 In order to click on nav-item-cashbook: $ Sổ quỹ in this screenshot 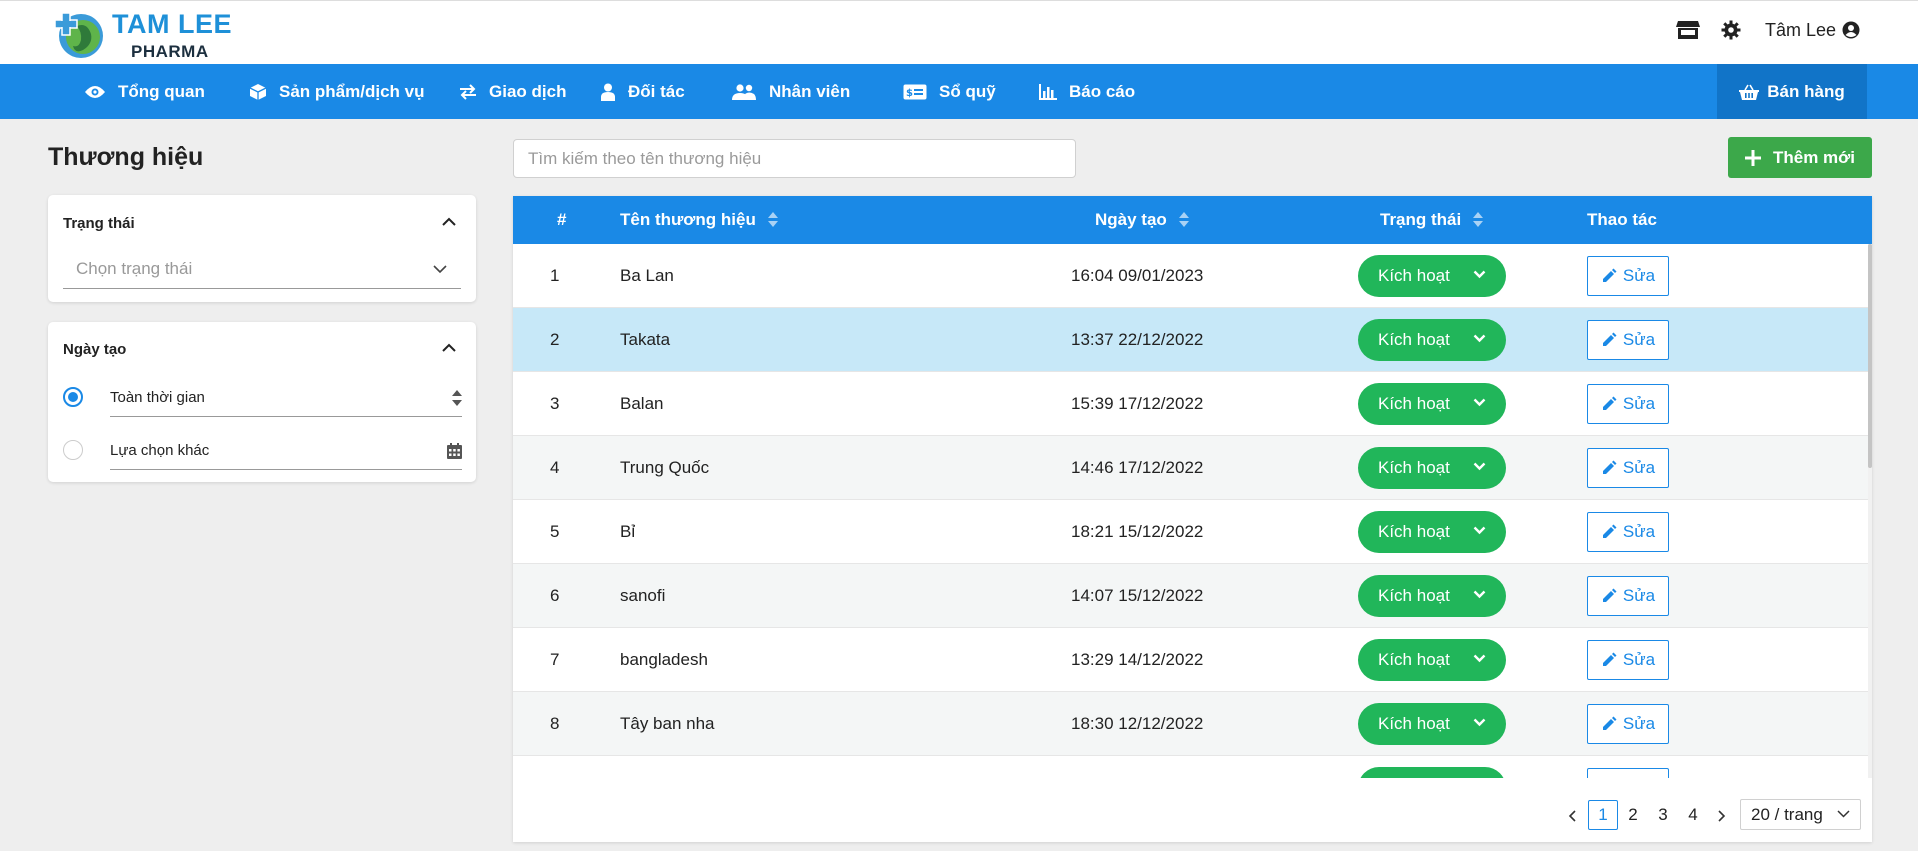, I will do `click(949, 91)`.